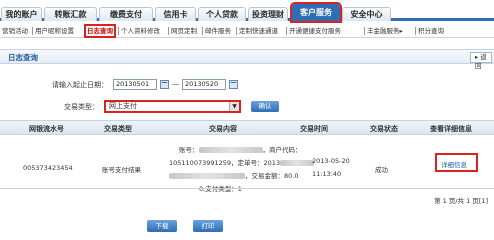 The image size is (494, 240). What do you see at coordinates (331, 161) in the screenshot?
I see `cell-time-date: 2013-05-20` at bounding box center [331, 161].